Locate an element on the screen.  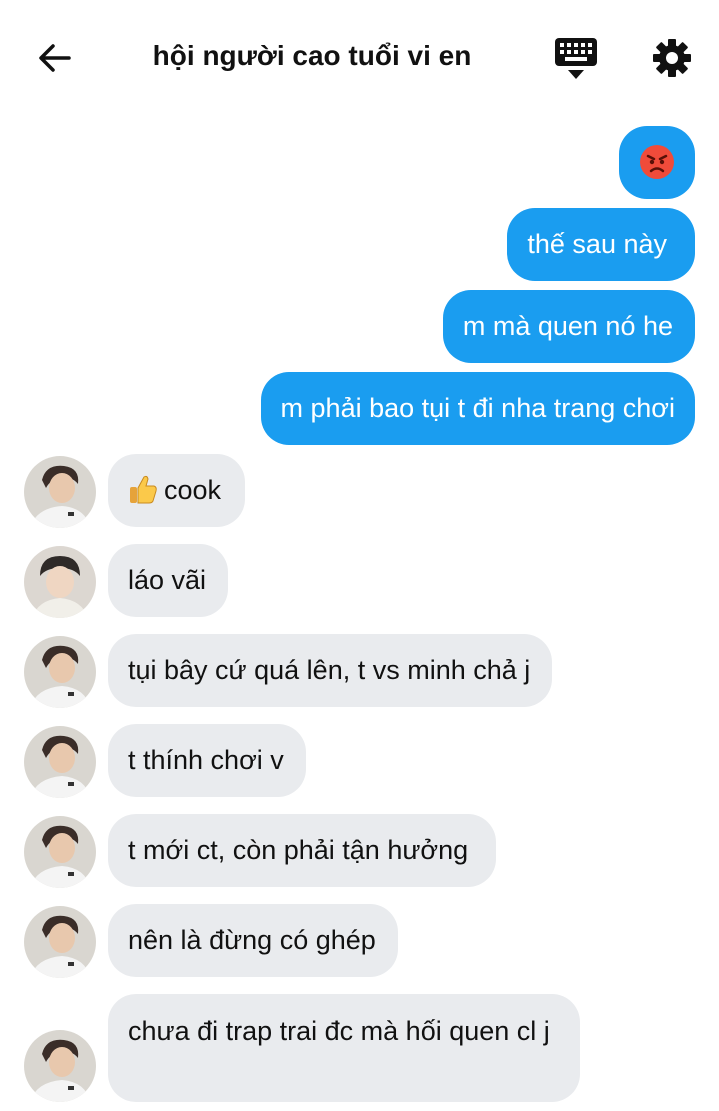
message-text: nên là đừng có ghép is located at coordinates (252, 940).